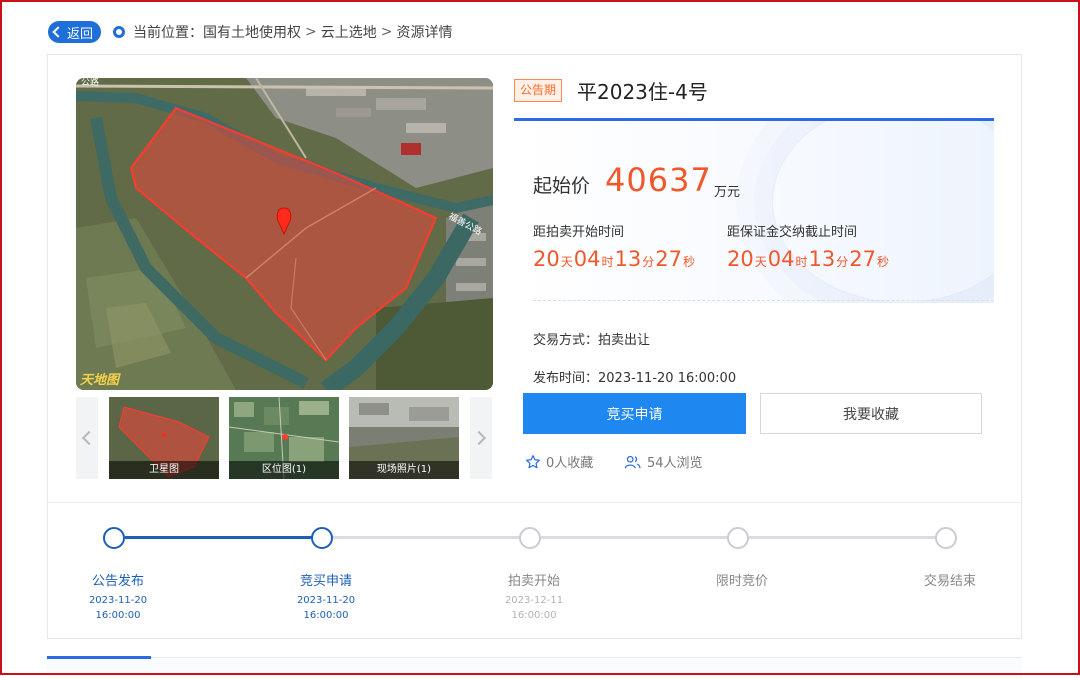 Image resolution: width=1080 pixels, height=678 pixels. Describe the element at coordinates (404, 470) in the screenshot. I see `thumbnail-label: 现场照片(1)` at that location.